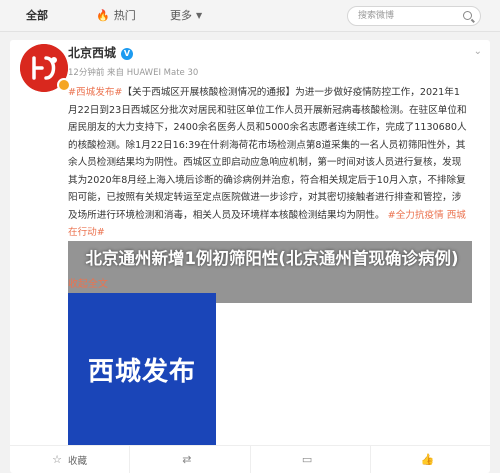 The height and width of the screenshot is (473, 500). Describe the element at coordinates (187, 459) in the screenshot. I see `repost-icon: ⇄` at that location.